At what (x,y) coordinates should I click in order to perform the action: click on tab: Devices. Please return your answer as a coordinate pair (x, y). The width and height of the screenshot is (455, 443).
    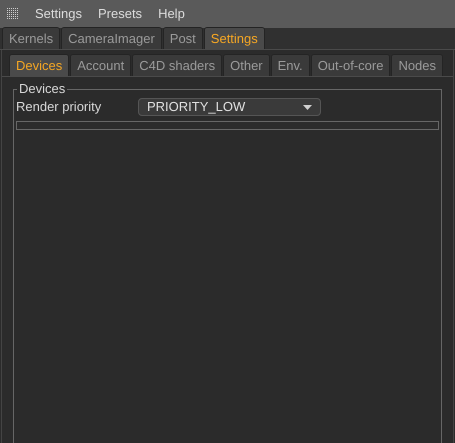
    Looking at the image, I should click on (39, 65).